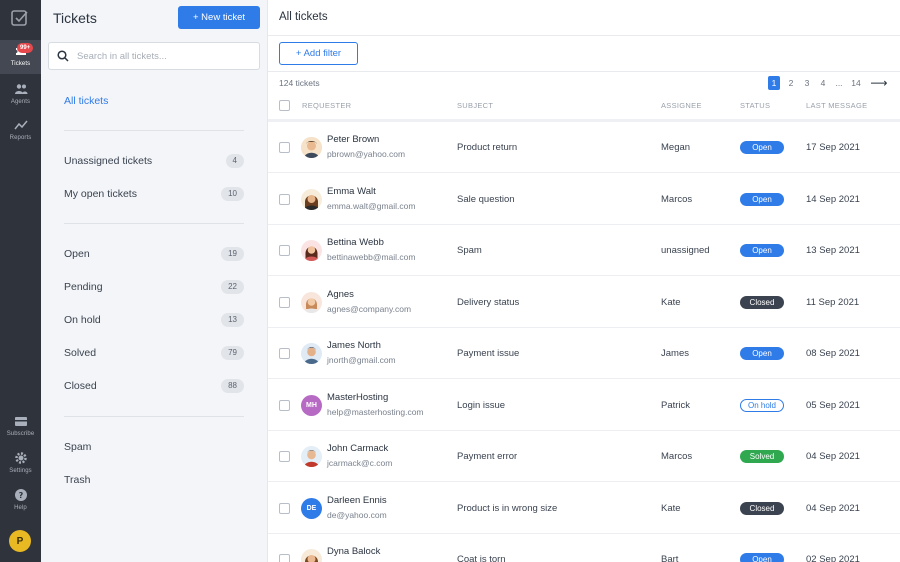 The height and width of the screenshot is (562, 900). Describe the element at coordinates (755, 105) in the screenshot. I see `column-header-status: STATUS` at that location.